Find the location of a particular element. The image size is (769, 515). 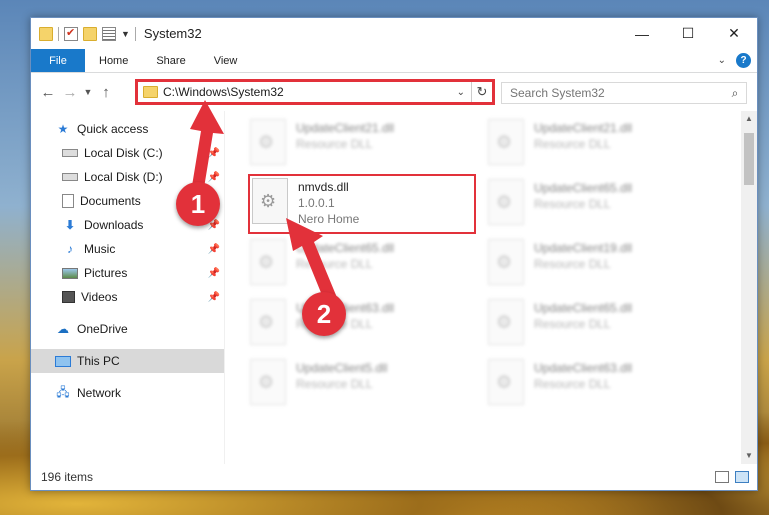

item-count: 196 items is located at coordinates (67, 477).